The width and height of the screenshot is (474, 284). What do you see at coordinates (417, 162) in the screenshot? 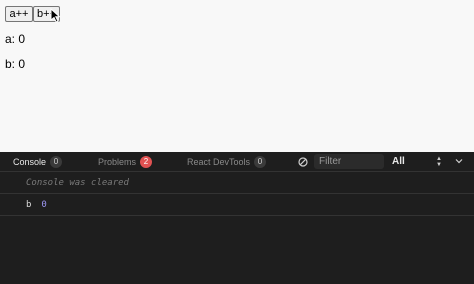
I see `log-level-select: All ▲ ▼` at bounding box center [417, 162].